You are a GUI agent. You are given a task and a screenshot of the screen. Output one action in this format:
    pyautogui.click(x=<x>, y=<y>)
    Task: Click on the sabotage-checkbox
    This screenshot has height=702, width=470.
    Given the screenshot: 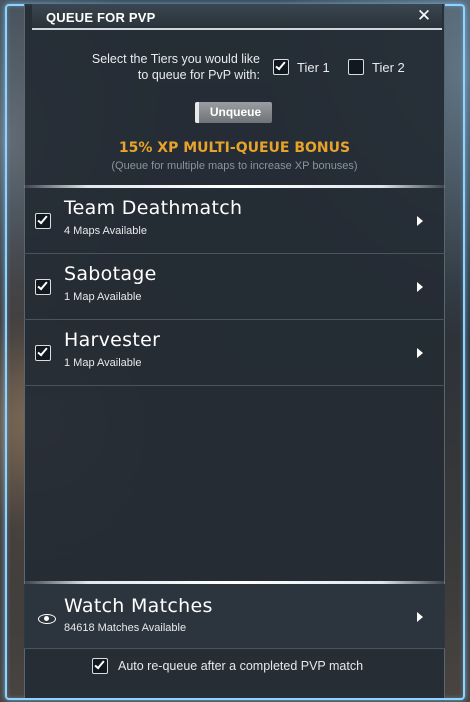 What is the action you would take?
    pyautogui.click(x=43, y=287)
    